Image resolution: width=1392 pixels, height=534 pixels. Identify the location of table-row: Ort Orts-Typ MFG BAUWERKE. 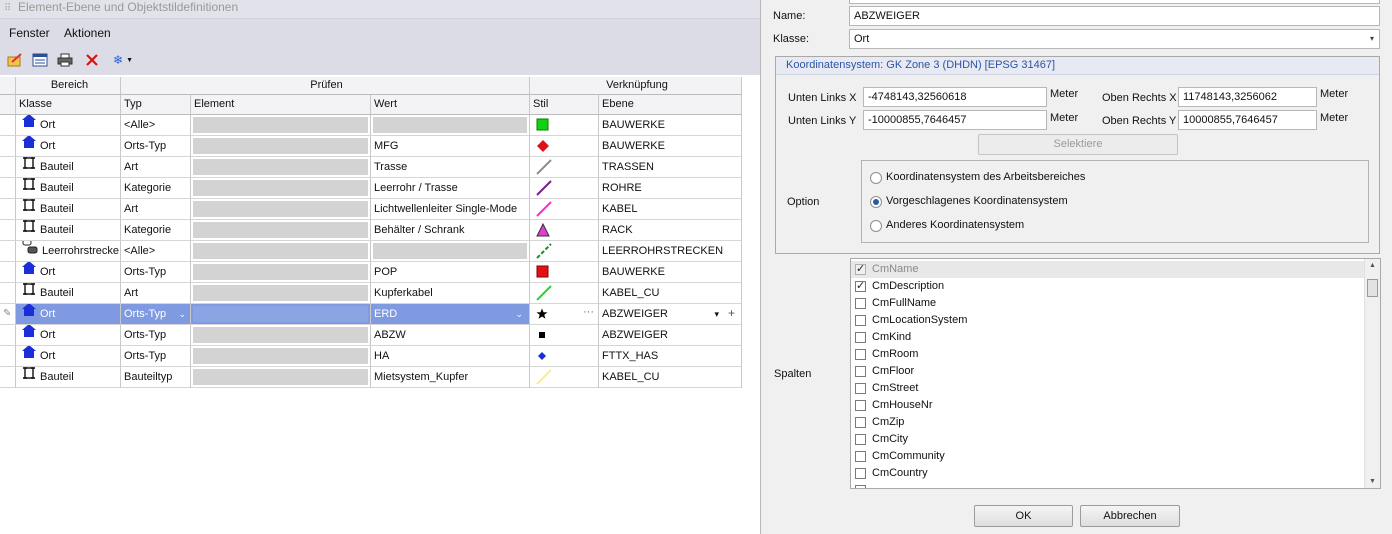
(371, 146).